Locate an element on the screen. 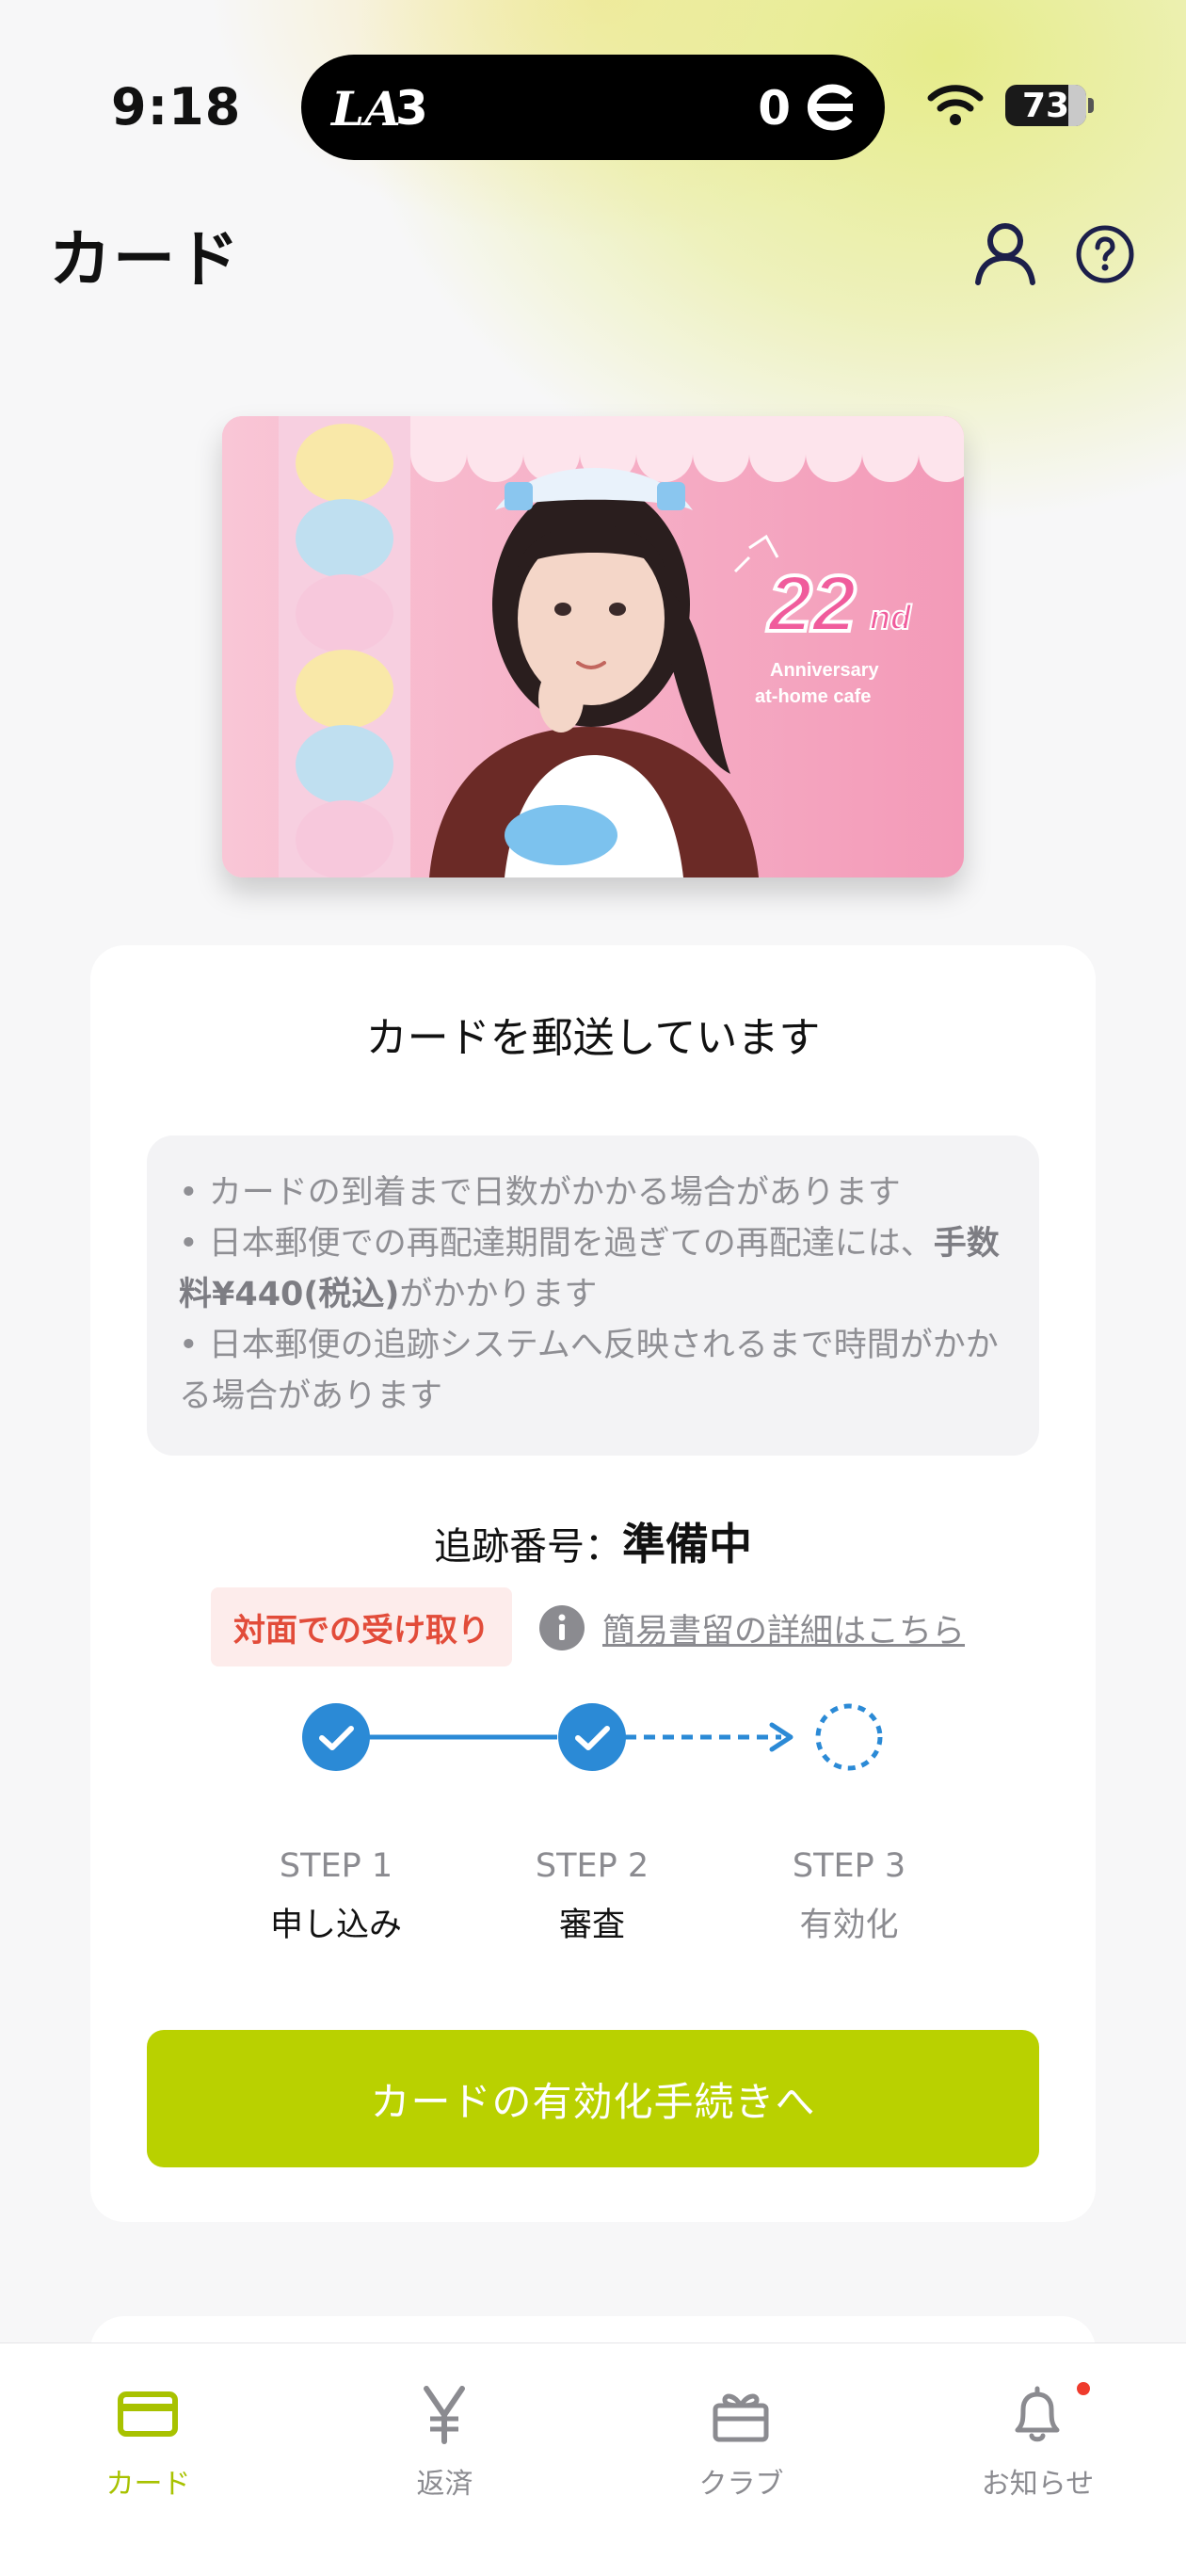 This screenshot has height=2576, width=1186. score-left: 3 is located at coordinates (411, 108).